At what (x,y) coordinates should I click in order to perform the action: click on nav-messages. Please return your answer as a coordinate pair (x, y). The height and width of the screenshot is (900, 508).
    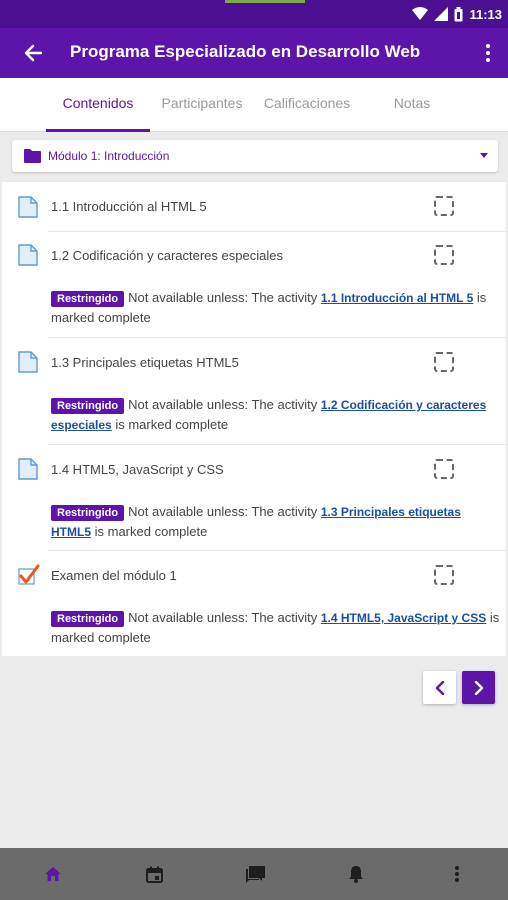
    Looking at the image, I should click on (255, 874).